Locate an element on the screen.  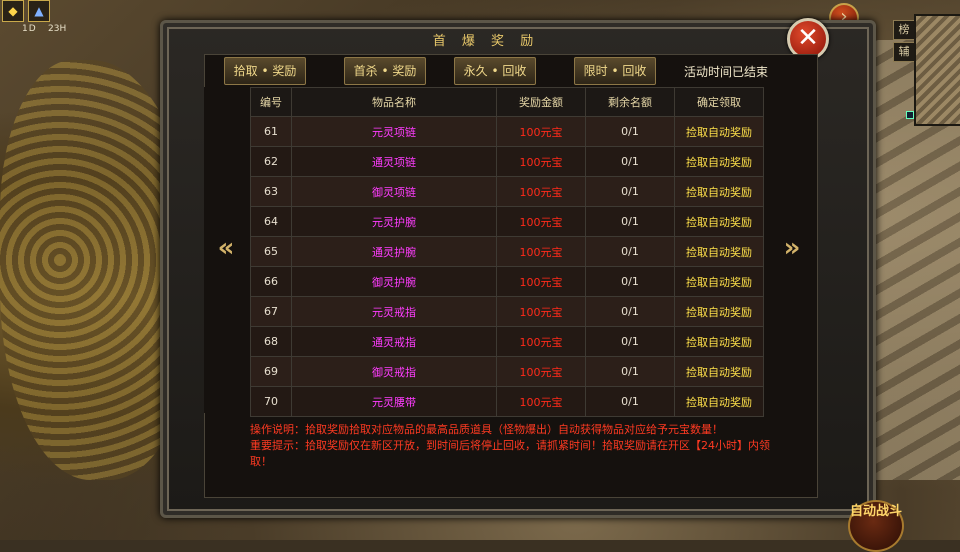
tab-permanent-recycle: 永久 • 回收 is located at coordinates (495, 71).